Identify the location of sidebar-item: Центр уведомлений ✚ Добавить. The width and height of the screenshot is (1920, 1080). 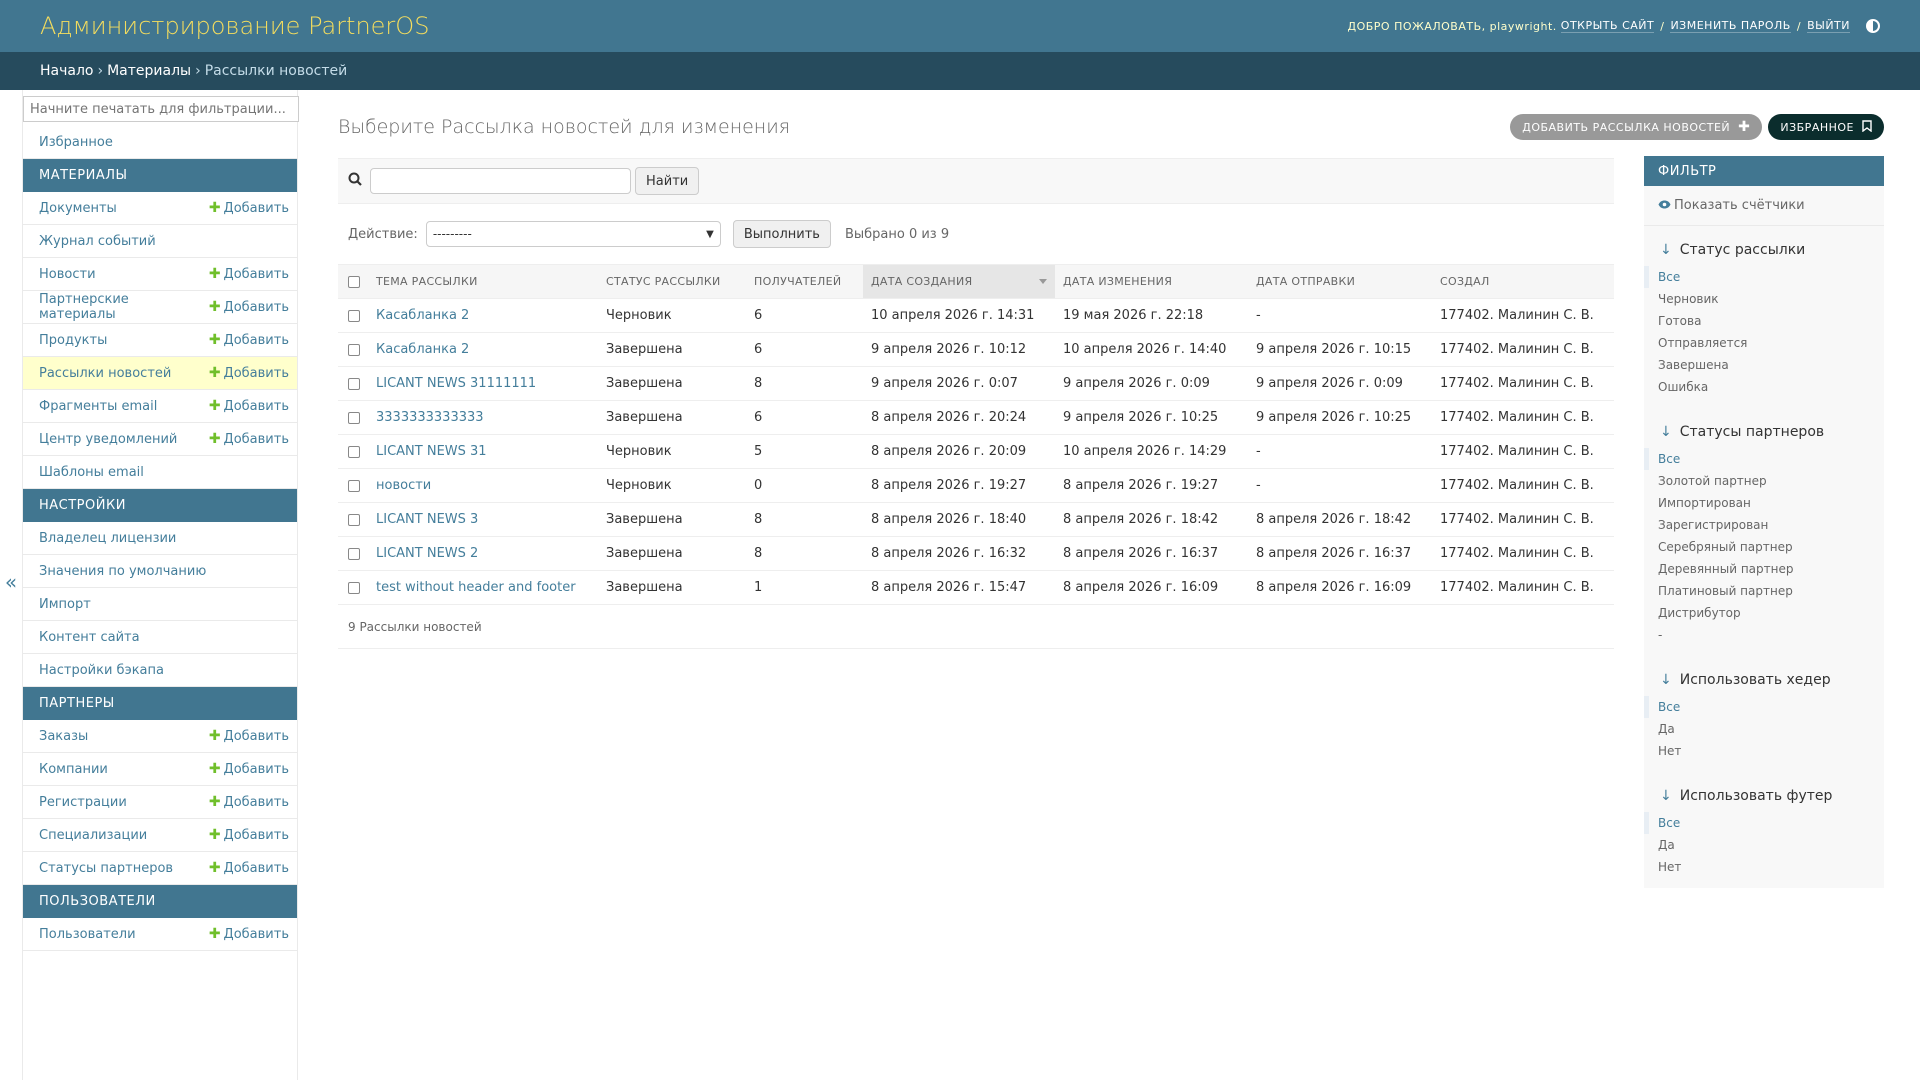
(160, 439).